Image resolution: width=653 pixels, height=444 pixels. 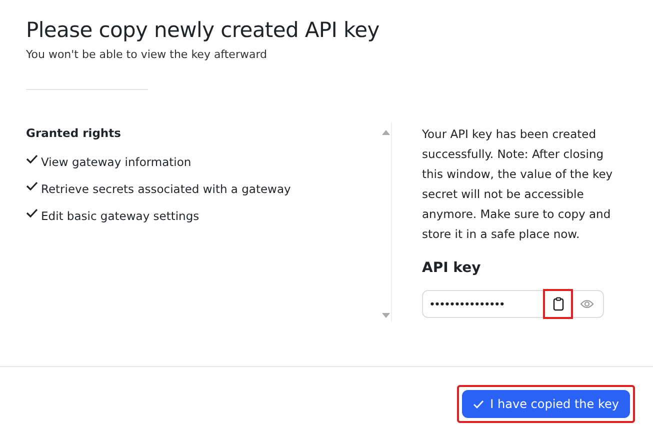 What do you see at coordinates (166, 189) in the screenshot?
I see `permission-label: Retrieve secrets associated with a gateway` at bounding box center [166, 189].